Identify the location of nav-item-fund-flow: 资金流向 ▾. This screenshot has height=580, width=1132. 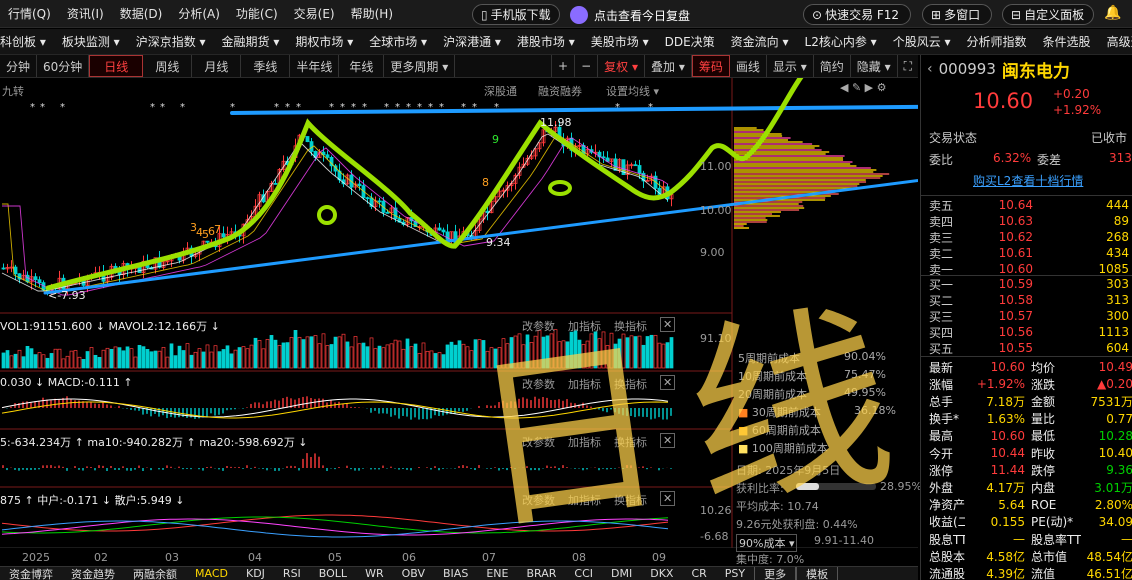
(760, 41).